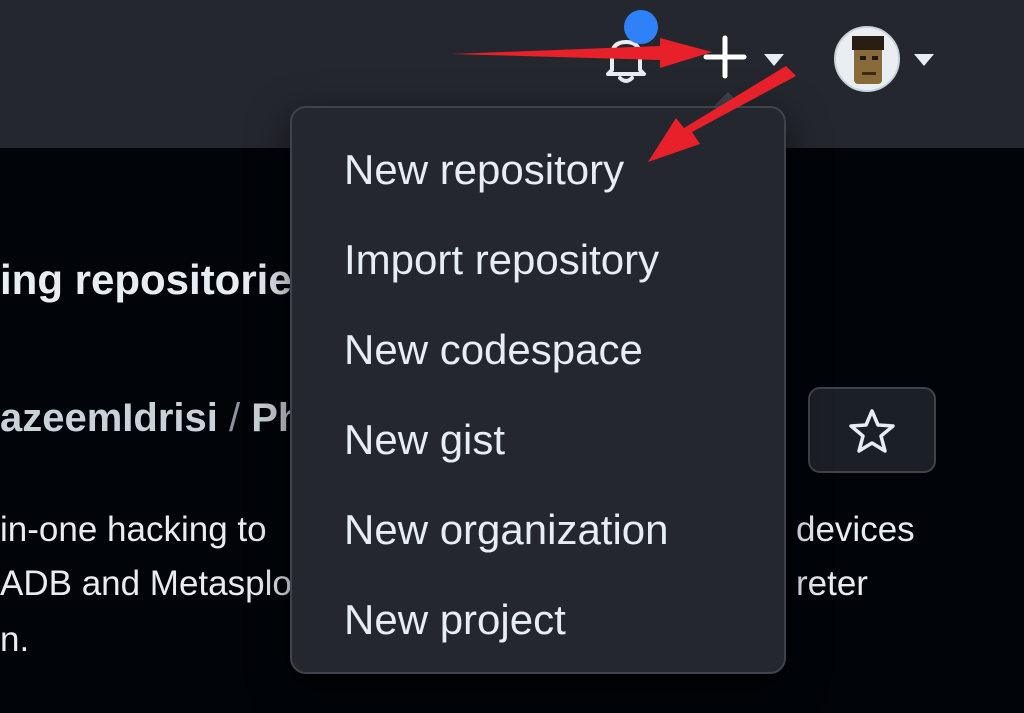 This screenshot has width=1024, height=713. I want to click on repo-owner-link: azeemIdrisi, so click(109, 418).